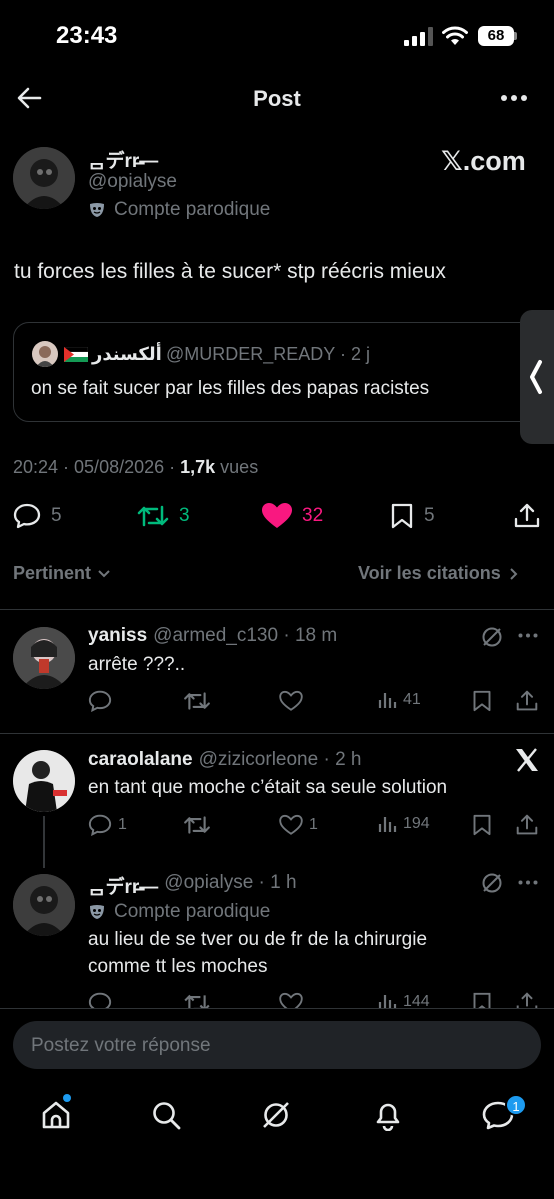 The height and width of the screenshot is (1199, 554). I want to click on reply-view-count: 41, so click(412, 699).